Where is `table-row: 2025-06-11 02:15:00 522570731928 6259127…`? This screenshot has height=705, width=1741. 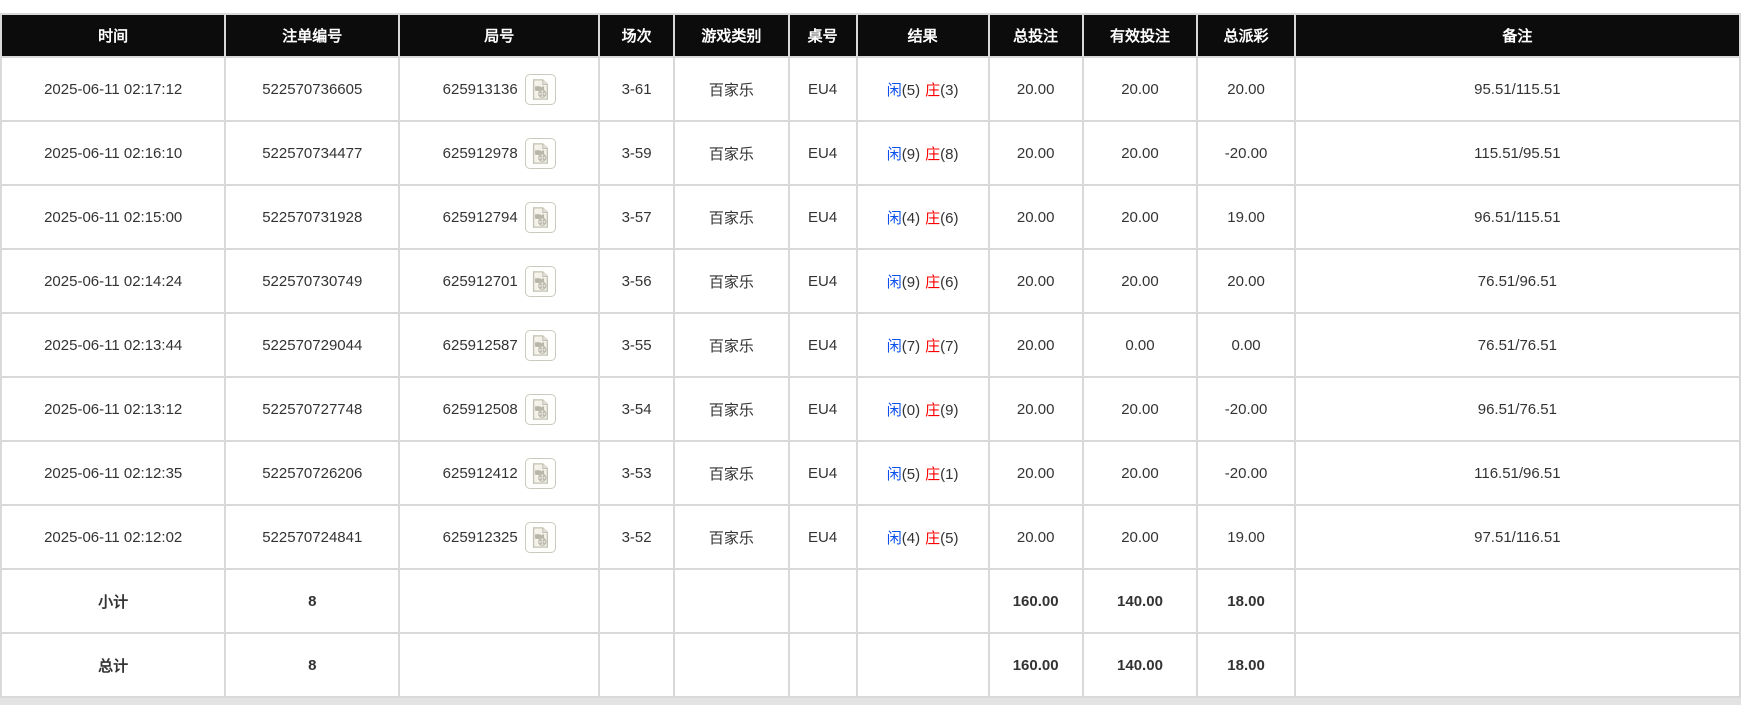
table-row: 2025-06-11 02:15:00 522570731928 6259127… is located at coordinates (870, 217).